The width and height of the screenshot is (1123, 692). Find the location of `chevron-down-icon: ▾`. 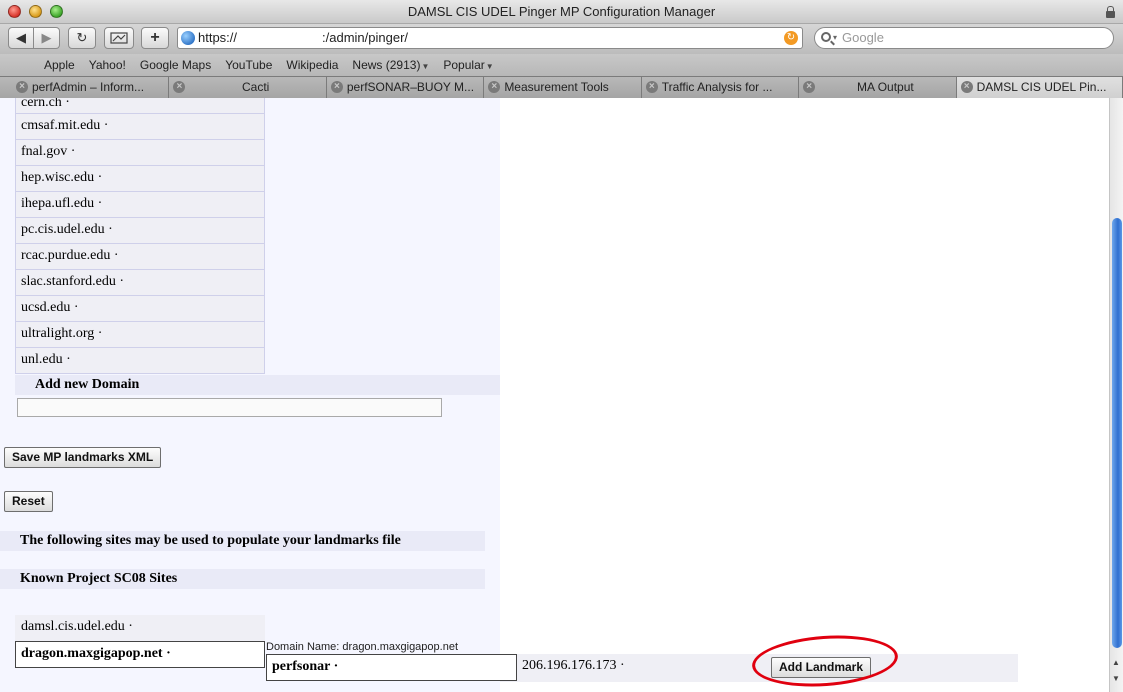

chevron-down-icon: ▾ is located at coordinates (835, 37).